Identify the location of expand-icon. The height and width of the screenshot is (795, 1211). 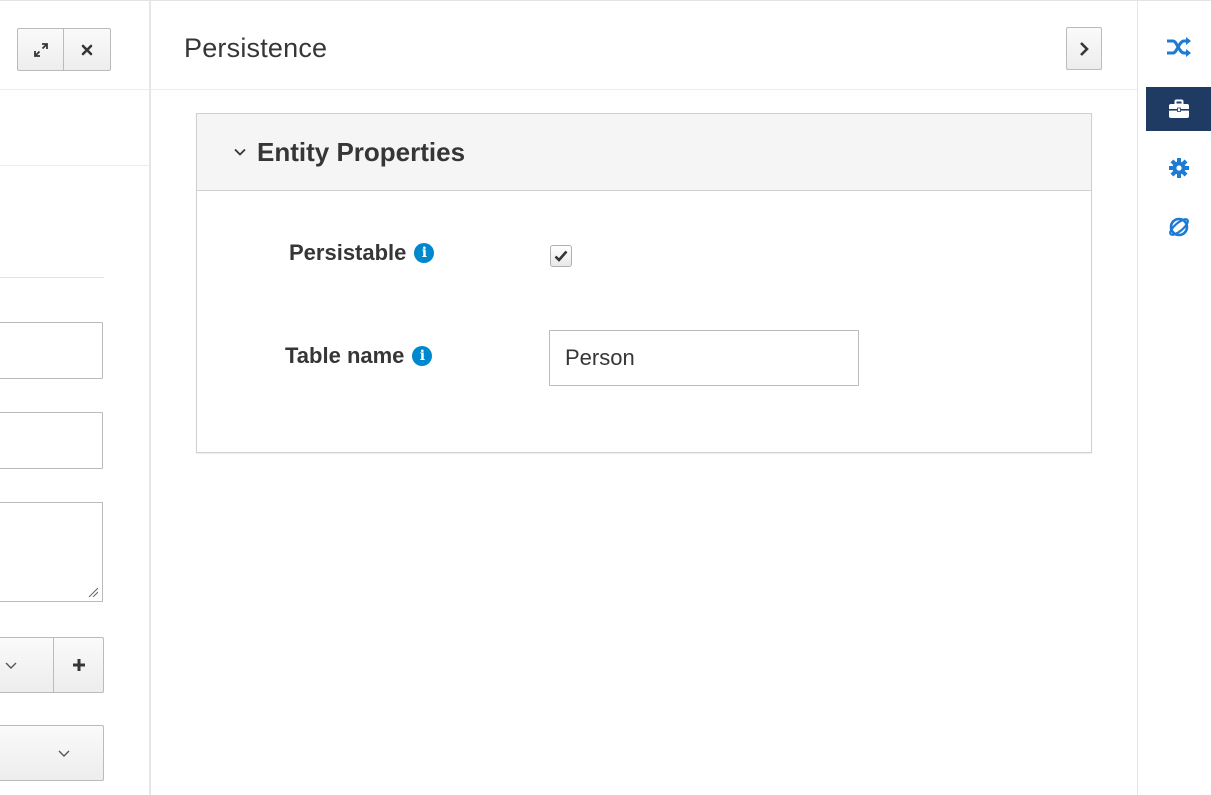
(40, 49).